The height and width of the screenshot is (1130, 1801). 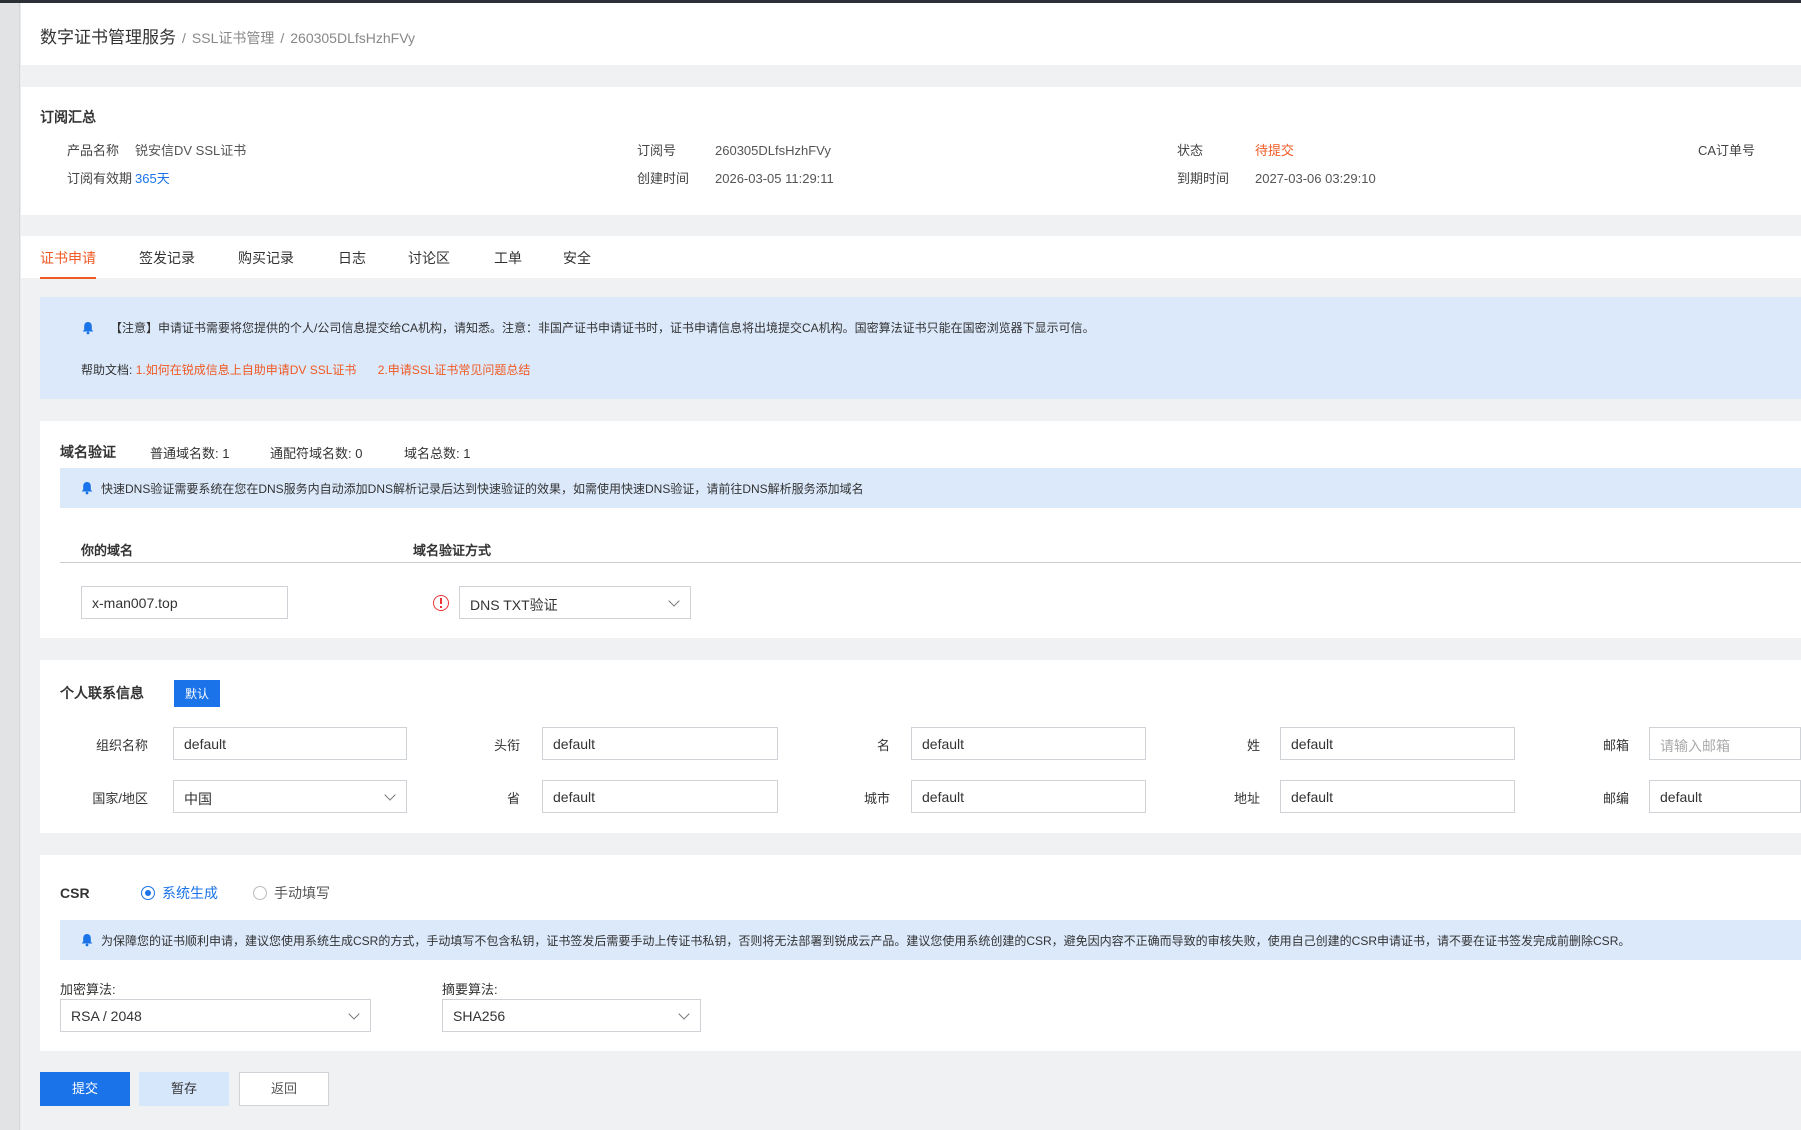 I want to click on created-label: 创建时间, so click(x=663, y=178).